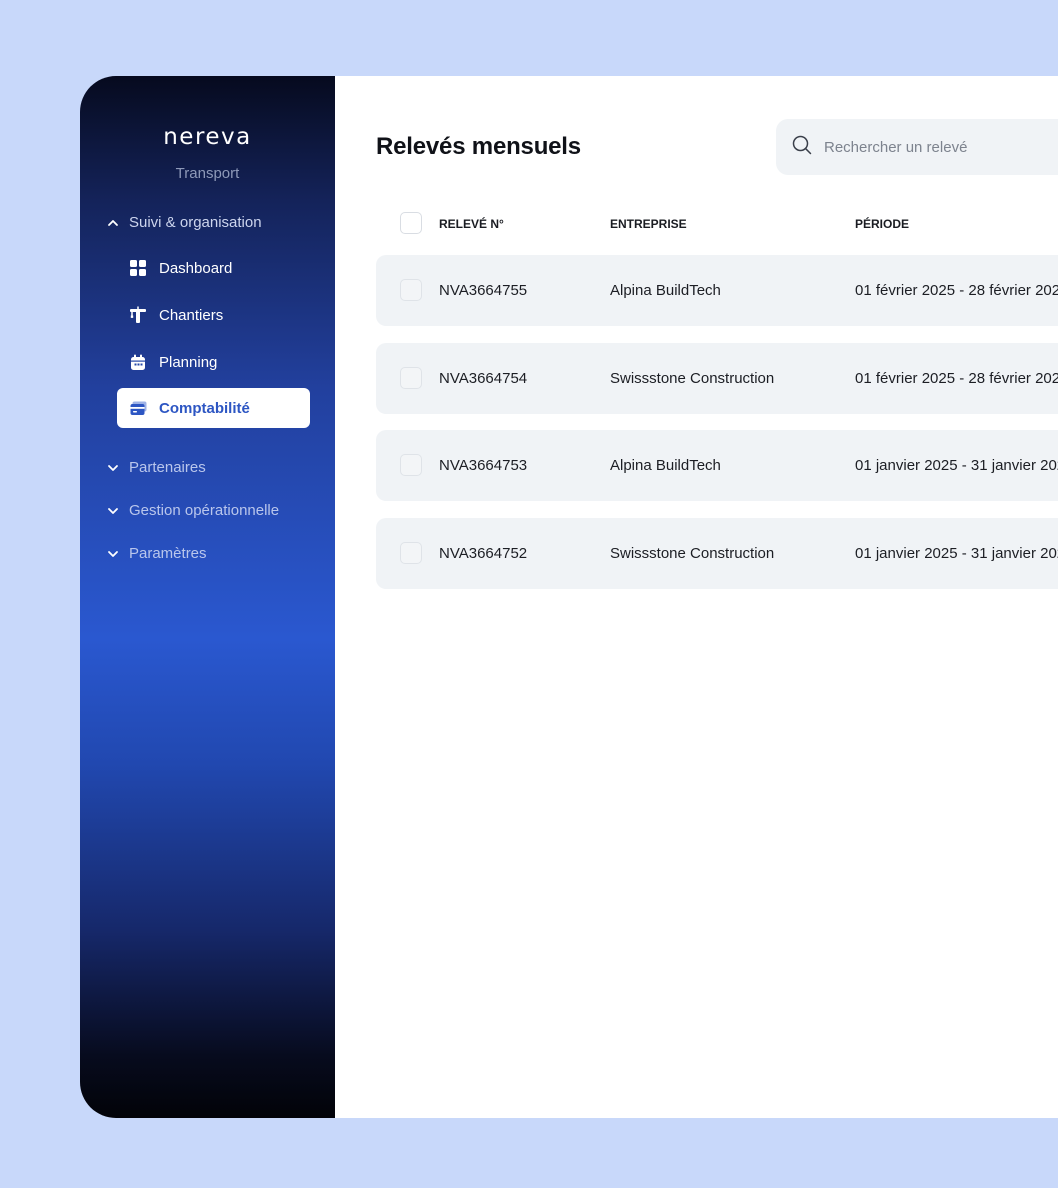 The image size is (1058, 1188). I want to click on select-all-checkbox, so click(411, 223).